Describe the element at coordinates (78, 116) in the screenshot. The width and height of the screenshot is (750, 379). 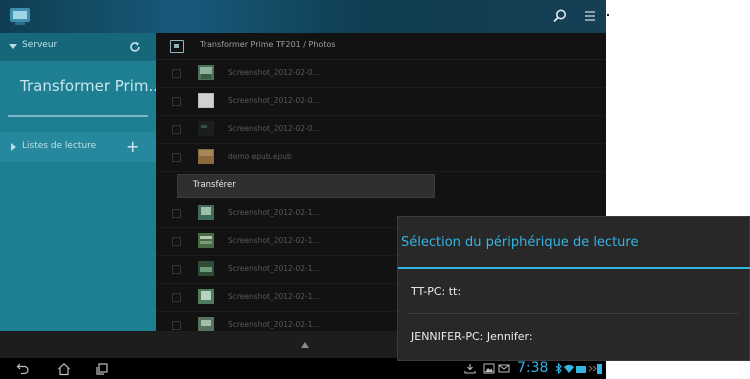
I see `device-underline` at that location.